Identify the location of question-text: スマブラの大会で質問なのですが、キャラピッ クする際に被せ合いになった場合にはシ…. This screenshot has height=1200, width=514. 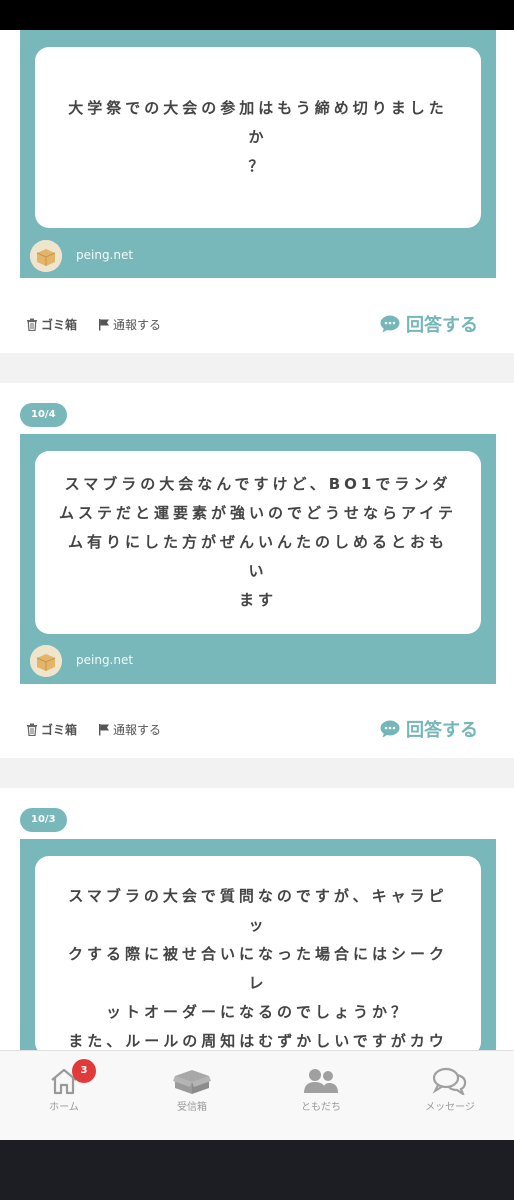
(257, 968).